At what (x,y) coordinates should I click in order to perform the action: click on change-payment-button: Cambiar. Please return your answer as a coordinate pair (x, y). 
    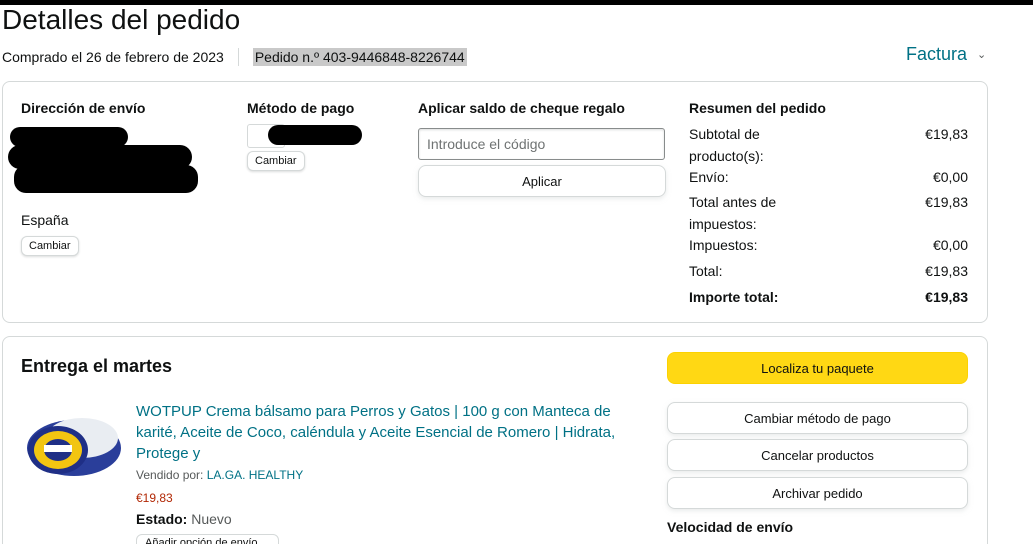
    Looking at the image, I should click on (276, 161).